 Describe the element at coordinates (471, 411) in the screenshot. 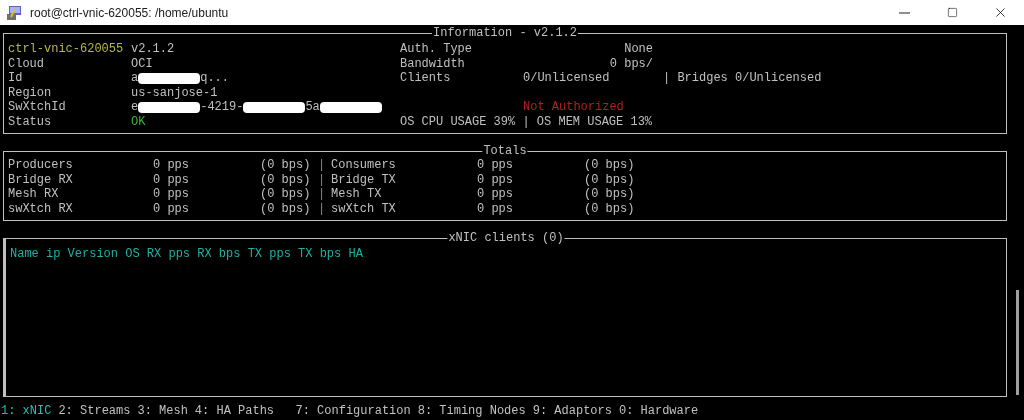

I see `menu-tab: 8: Timing Nodes` at that location.